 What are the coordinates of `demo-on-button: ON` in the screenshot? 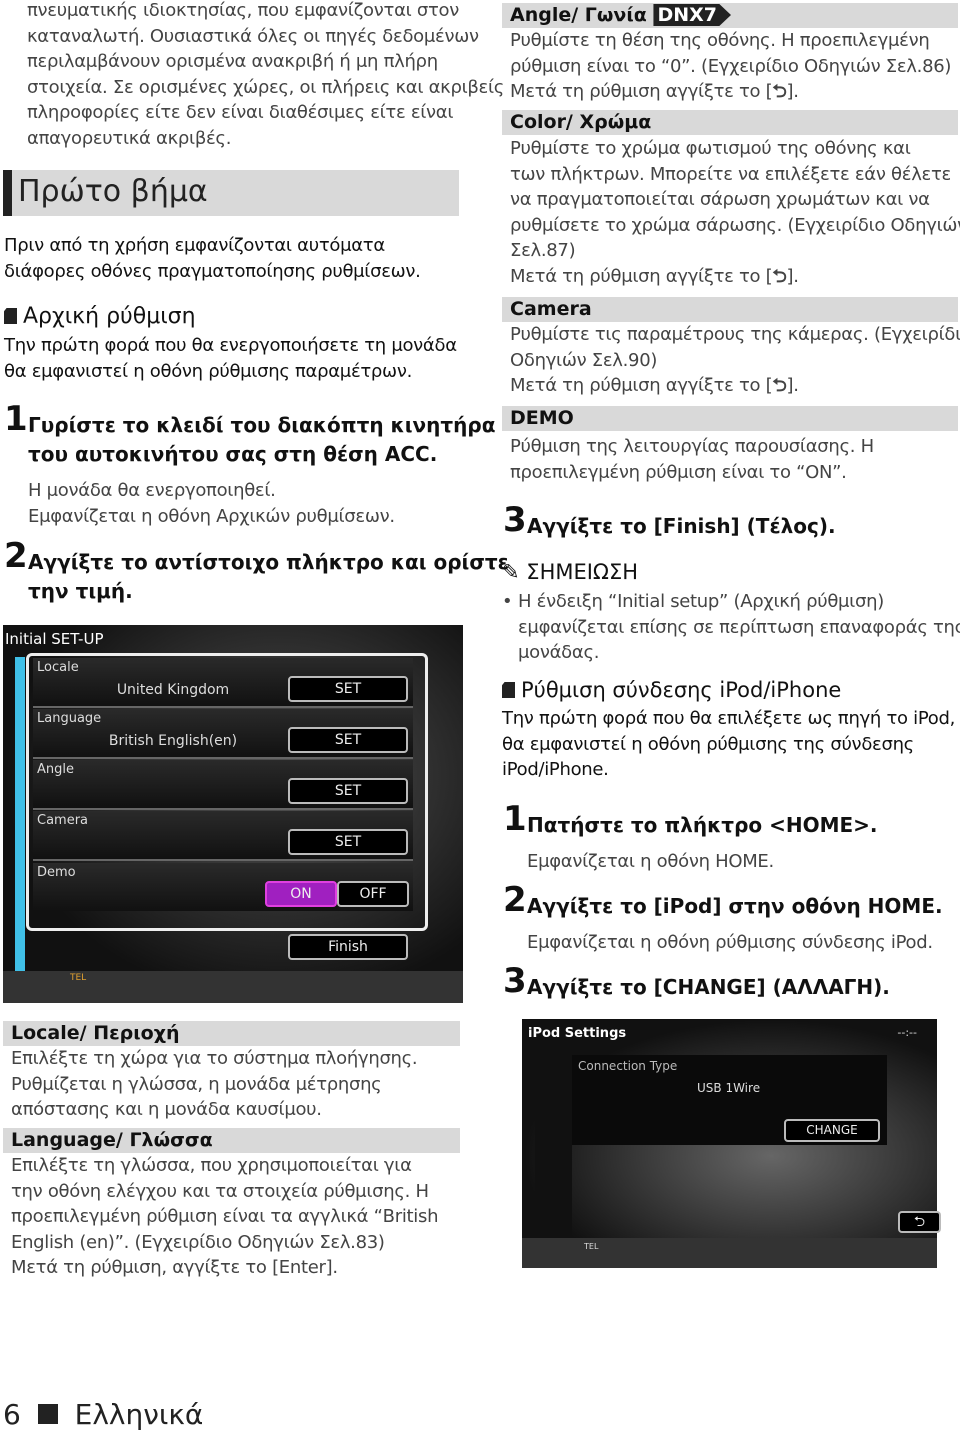 It's located at (301, 894).